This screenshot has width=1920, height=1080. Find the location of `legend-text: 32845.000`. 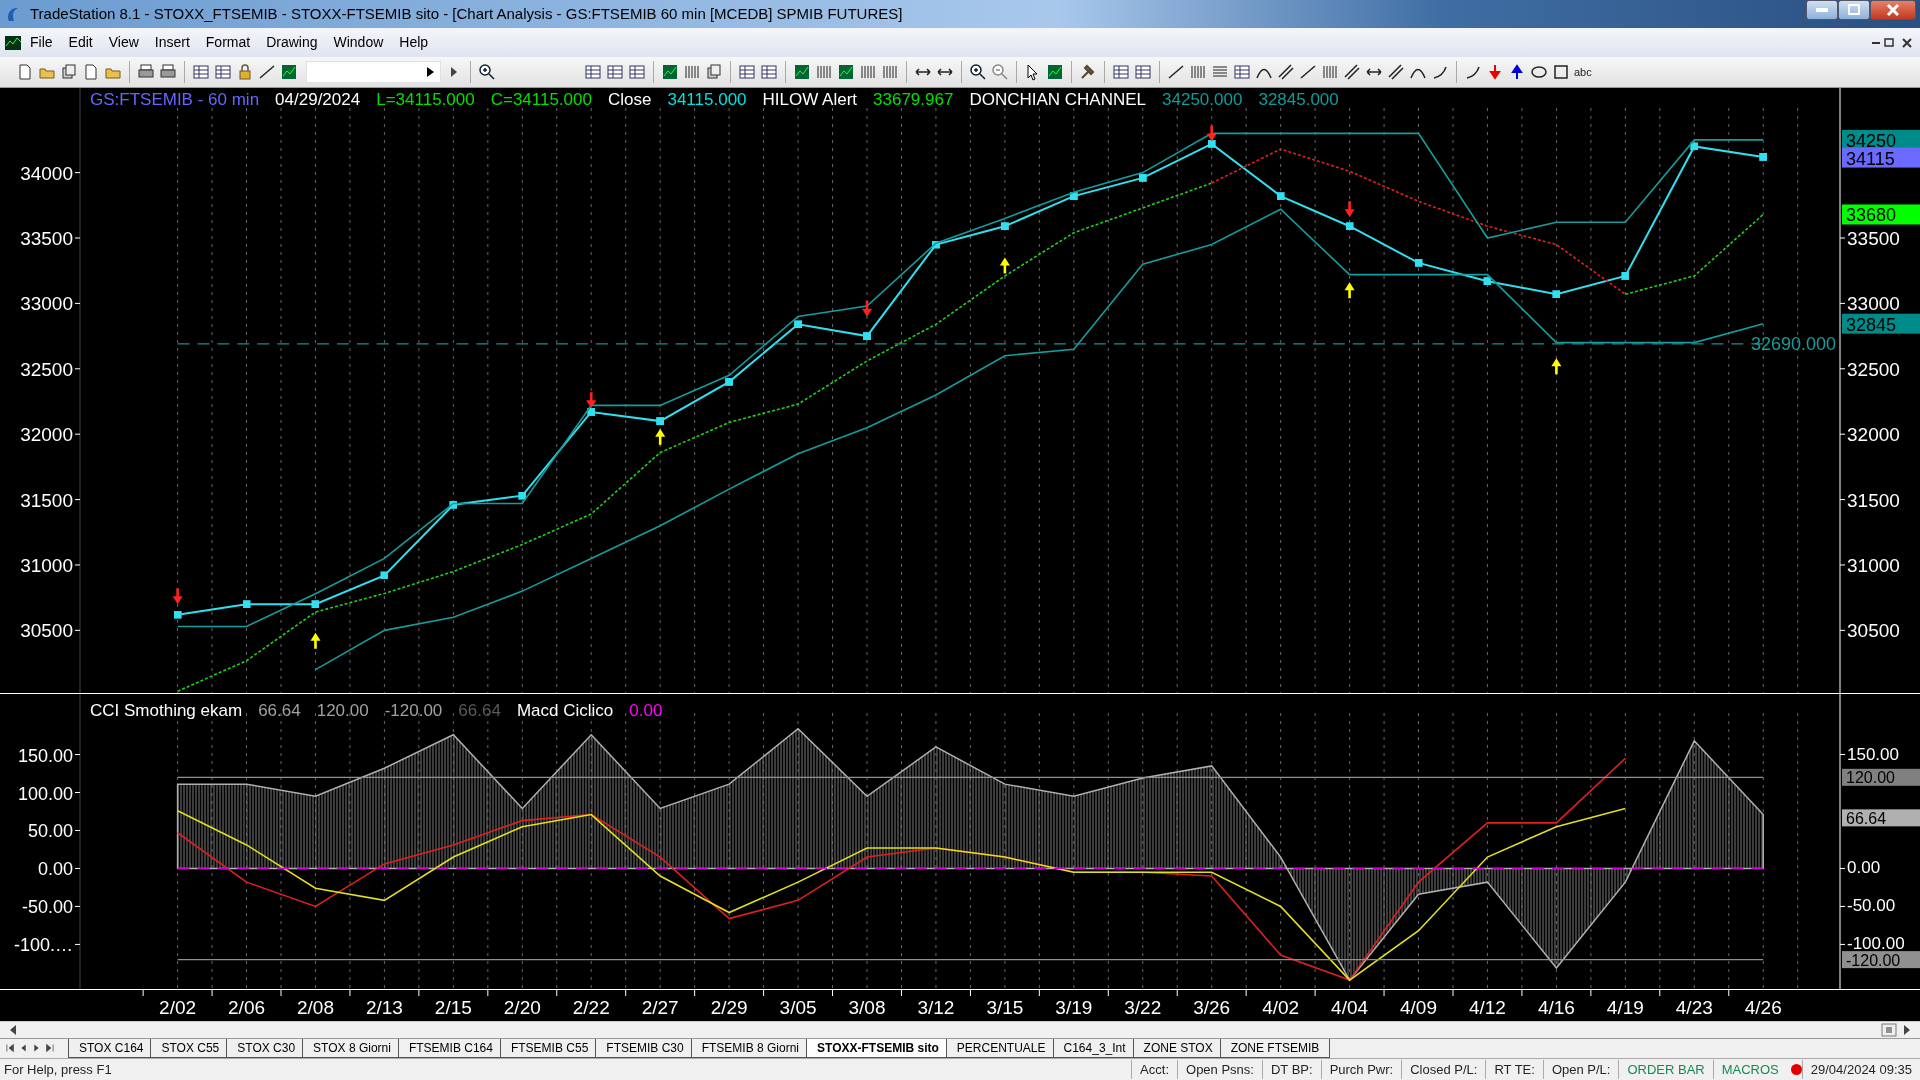

legend-text: 32845.000 is located at coordinates (1298, 100).